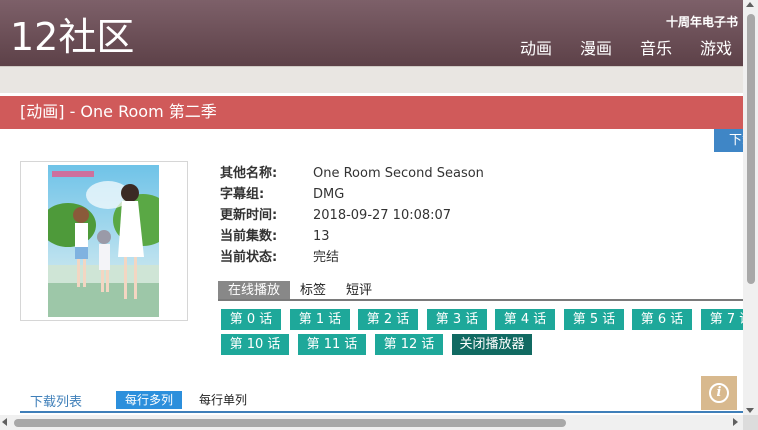 This screenshot has height=430, width=758. Describe the element at coordinates (750, 410) in the screenshot. I see `scroll-down-arrow-icon` at that location.